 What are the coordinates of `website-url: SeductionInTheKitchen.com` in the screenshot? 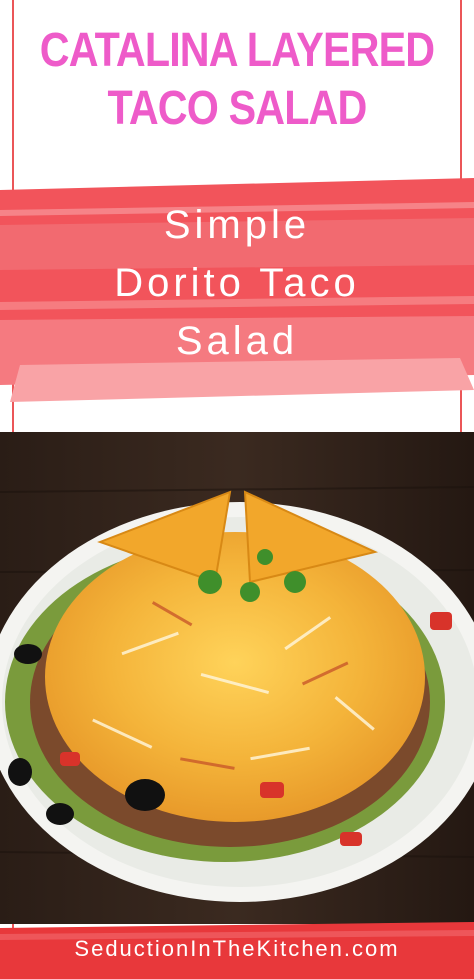 It's located at (237, 948).